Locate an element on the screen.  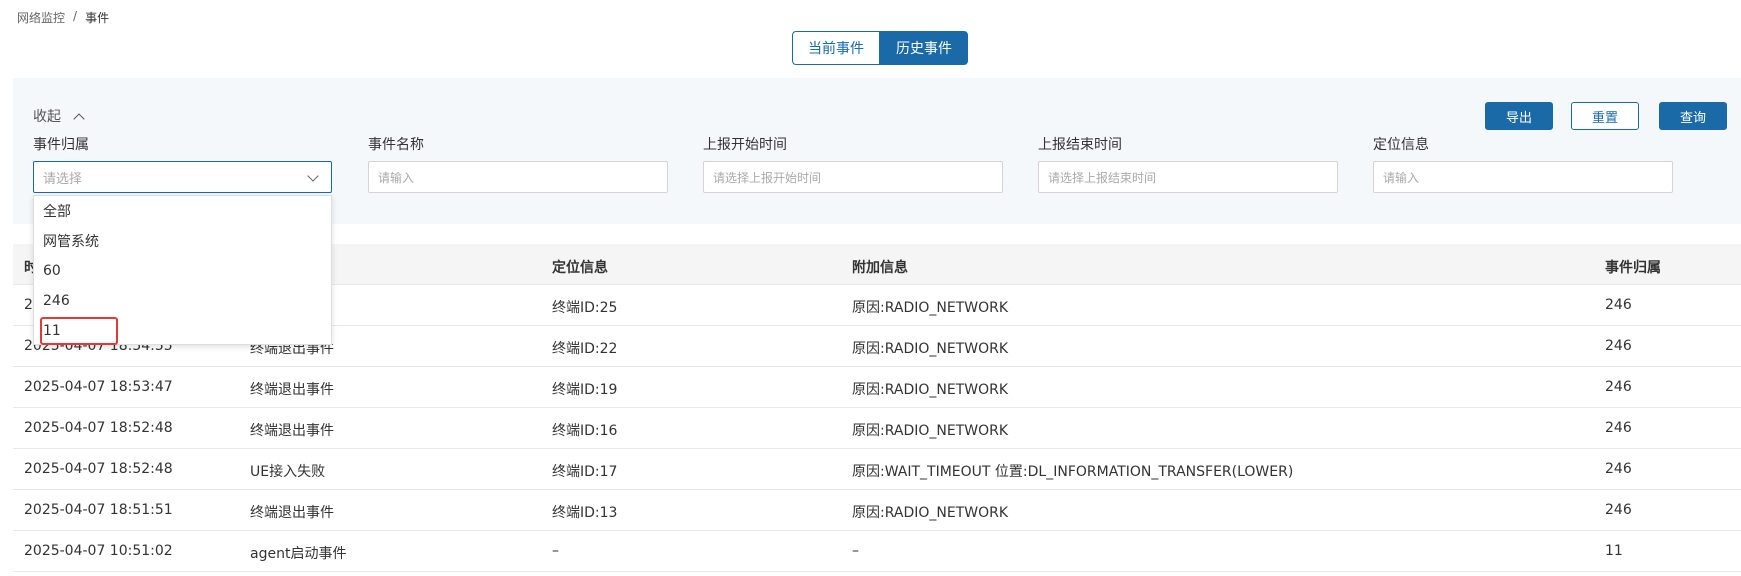
end-time-input: 请选择上报结束时间 is located at coordinates (1188, 177).